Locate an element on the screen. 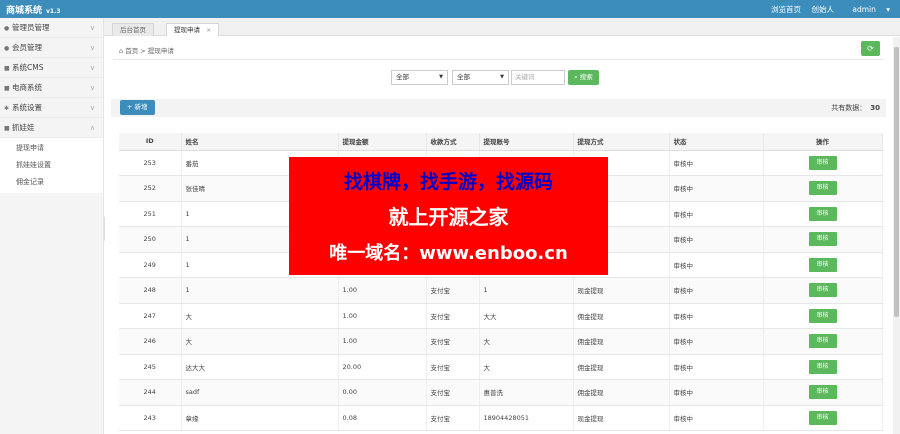 Image resolution: width=900 pixels, height=434 pixels. col-header-amount: 提现金额 is located at coordinates (382, 142).